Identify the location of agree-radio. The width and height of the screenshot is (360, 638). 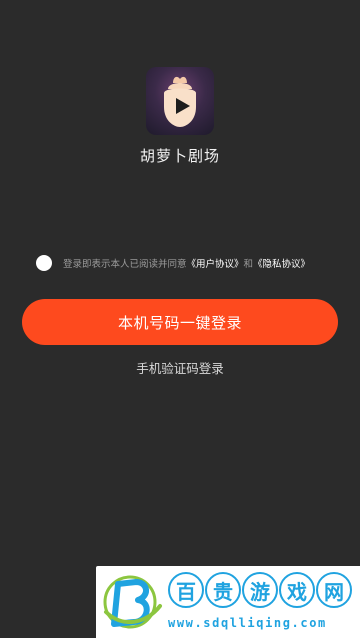
(44, 263).